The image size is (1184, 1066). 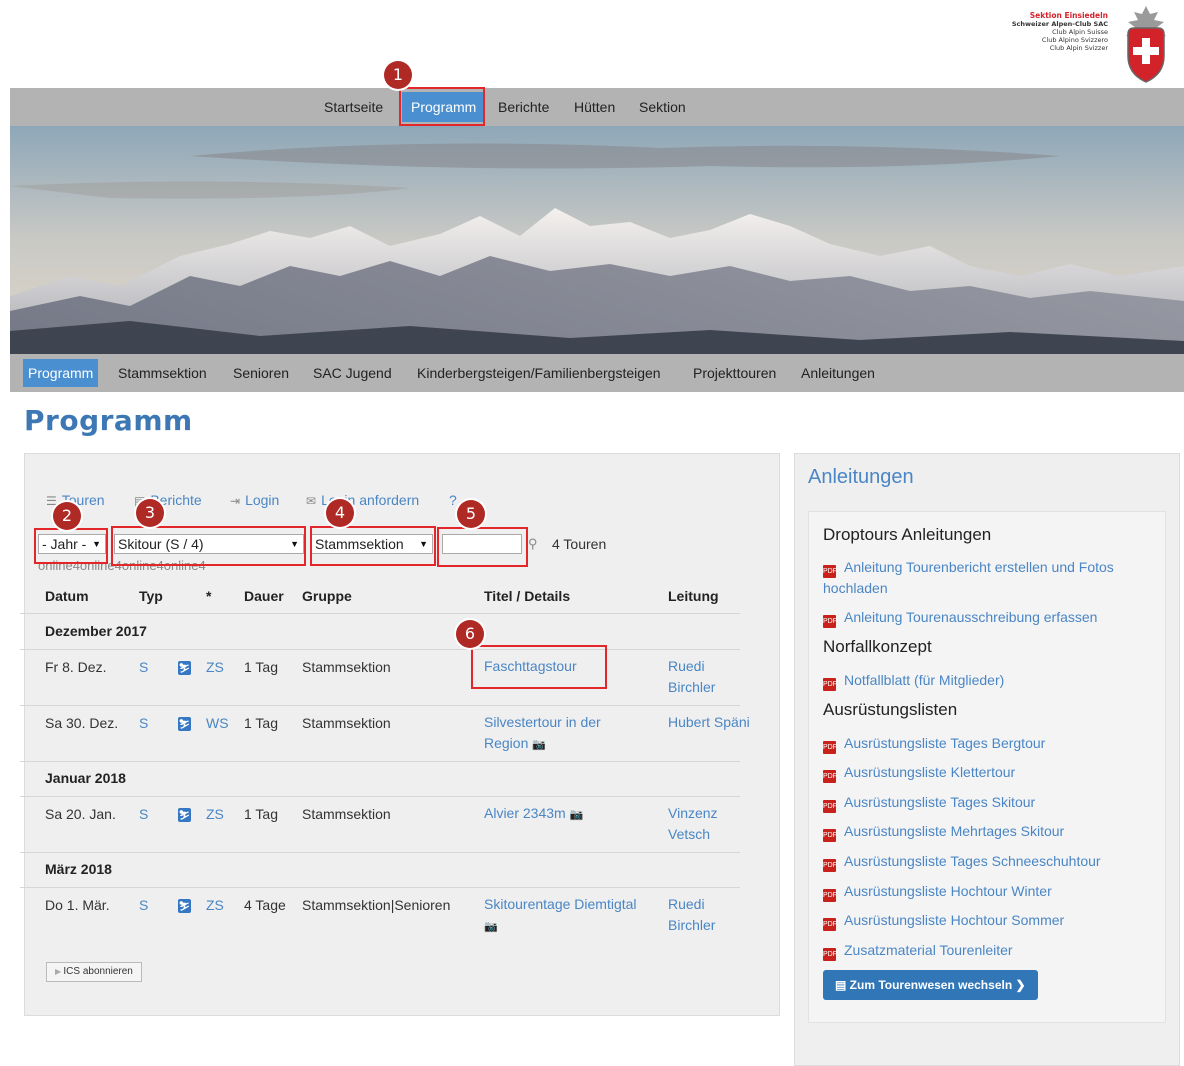 What do you see at coordinates (708, 824) in the screenshot?
I see `tour-leader-link: Vinzenz Vetsch` at bounding box center [708, 824].